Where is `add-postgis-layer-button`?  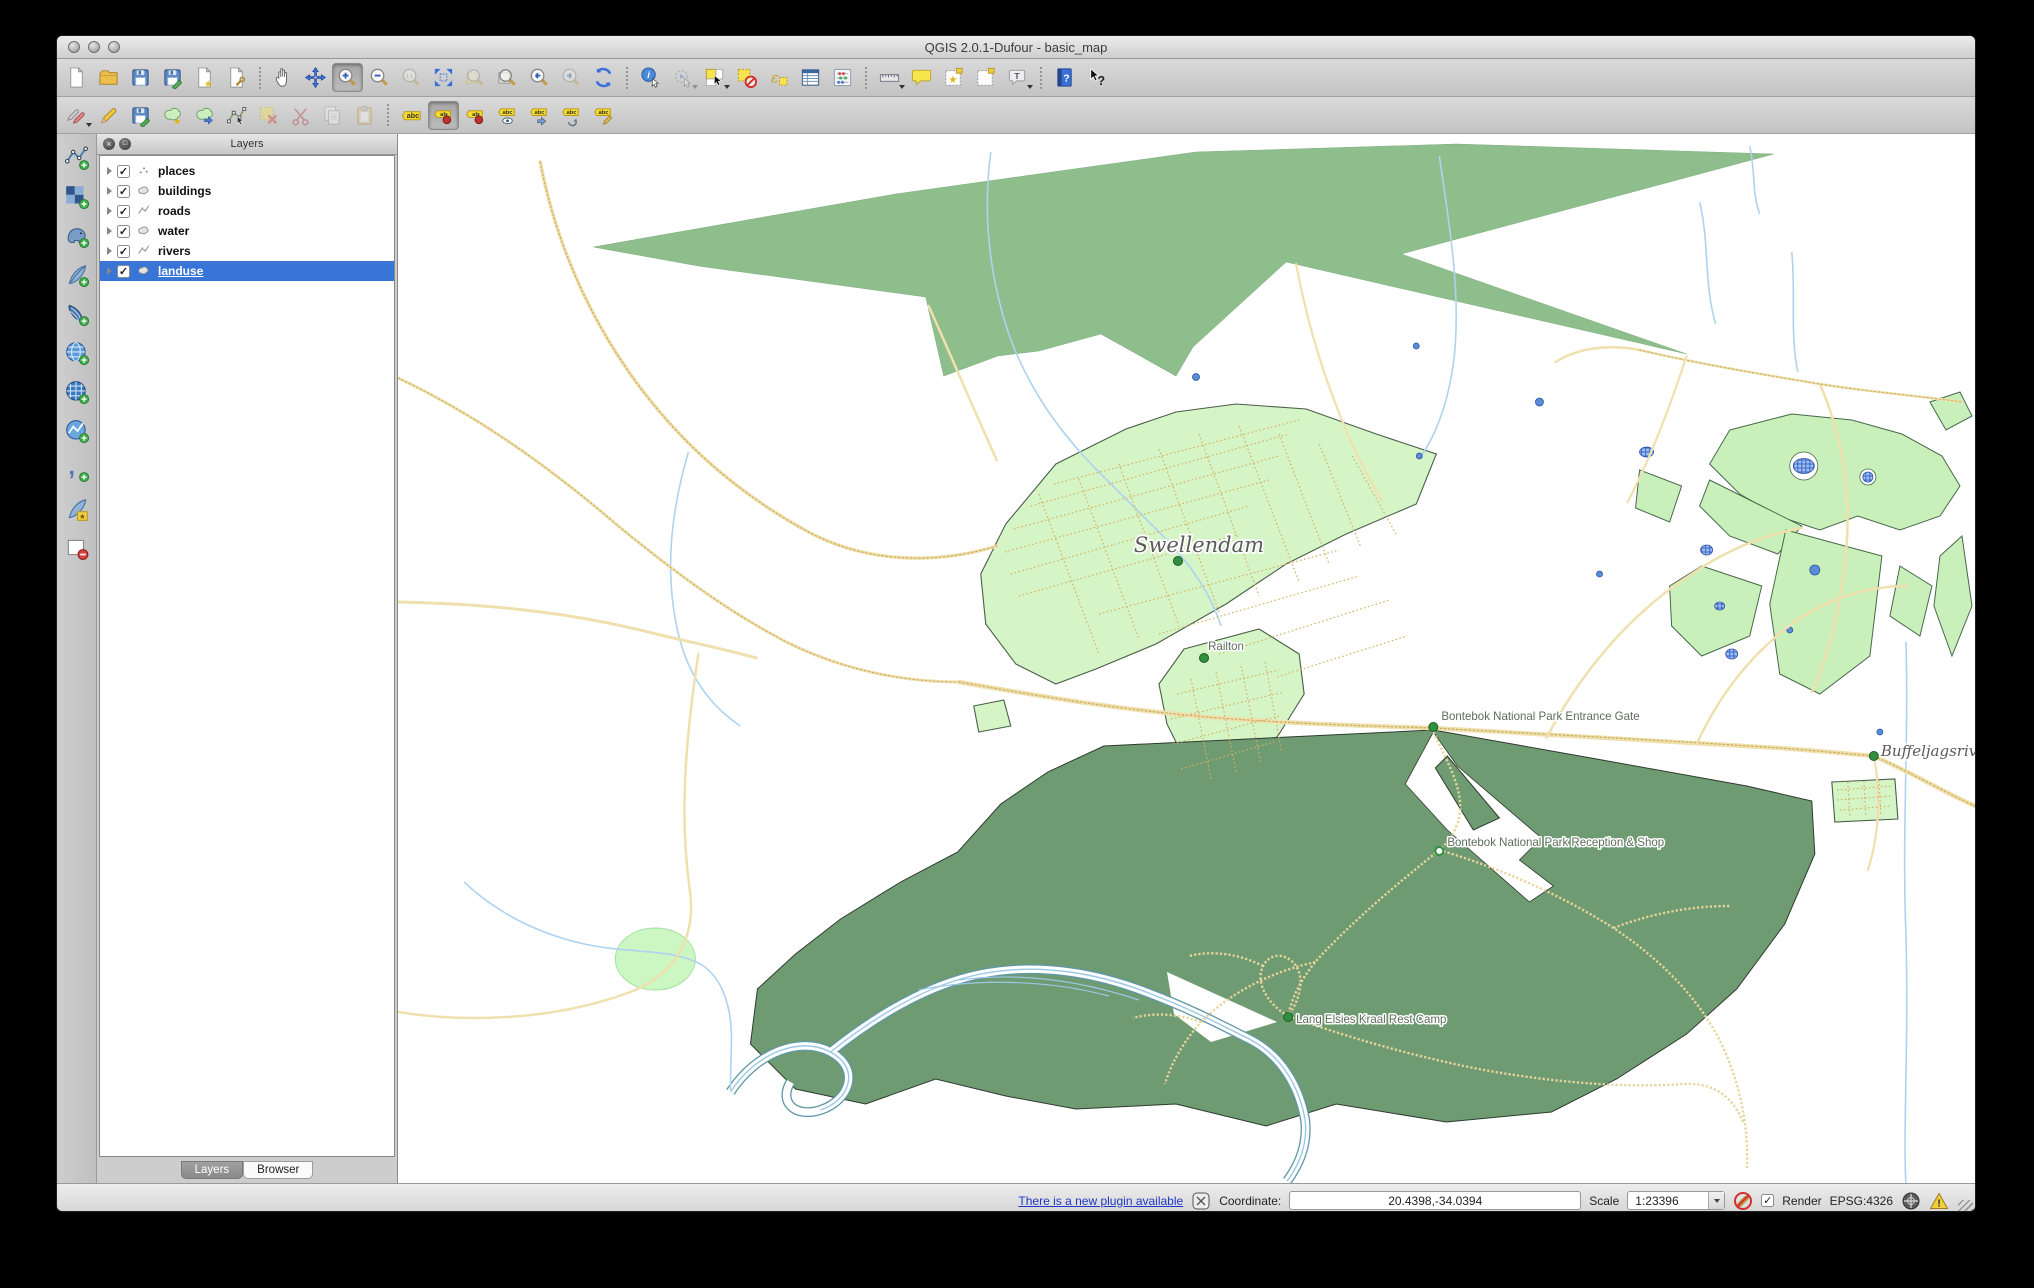 add-postgis-layer-button is located at coordinates (77, 236).